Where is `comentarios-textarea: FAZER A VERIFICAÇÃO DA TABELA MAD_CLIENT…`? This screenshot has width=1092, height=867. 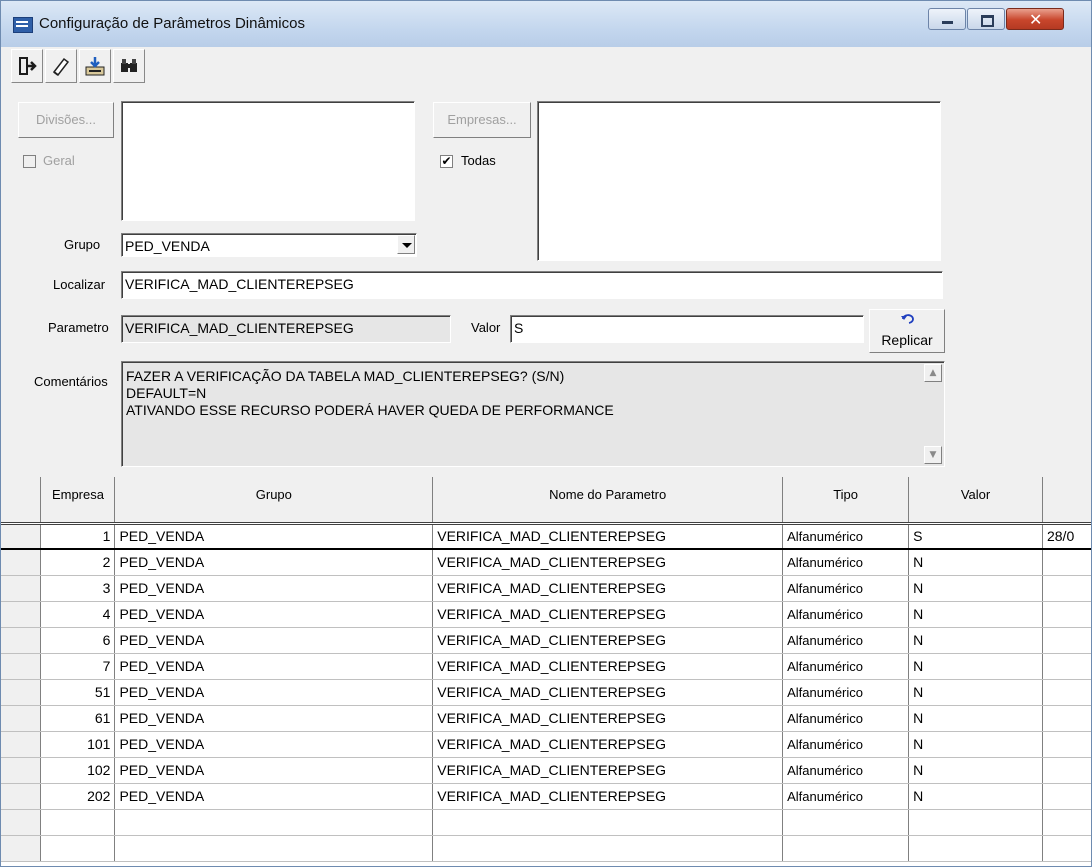
comentarios-textarea: FAZER A VERIFICAÇÃO DA TABELA MAD_CLIENT… is located at coordinates (533, 414).